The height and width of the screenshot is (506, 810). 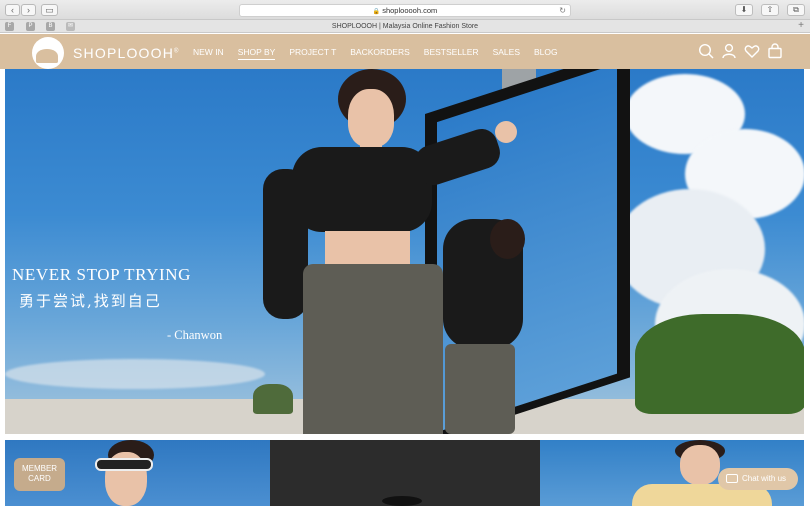 What do you see at coordinates (12, 10) in the screenshot?
I see `back-button: ‹` at bounding box center [12, 10].